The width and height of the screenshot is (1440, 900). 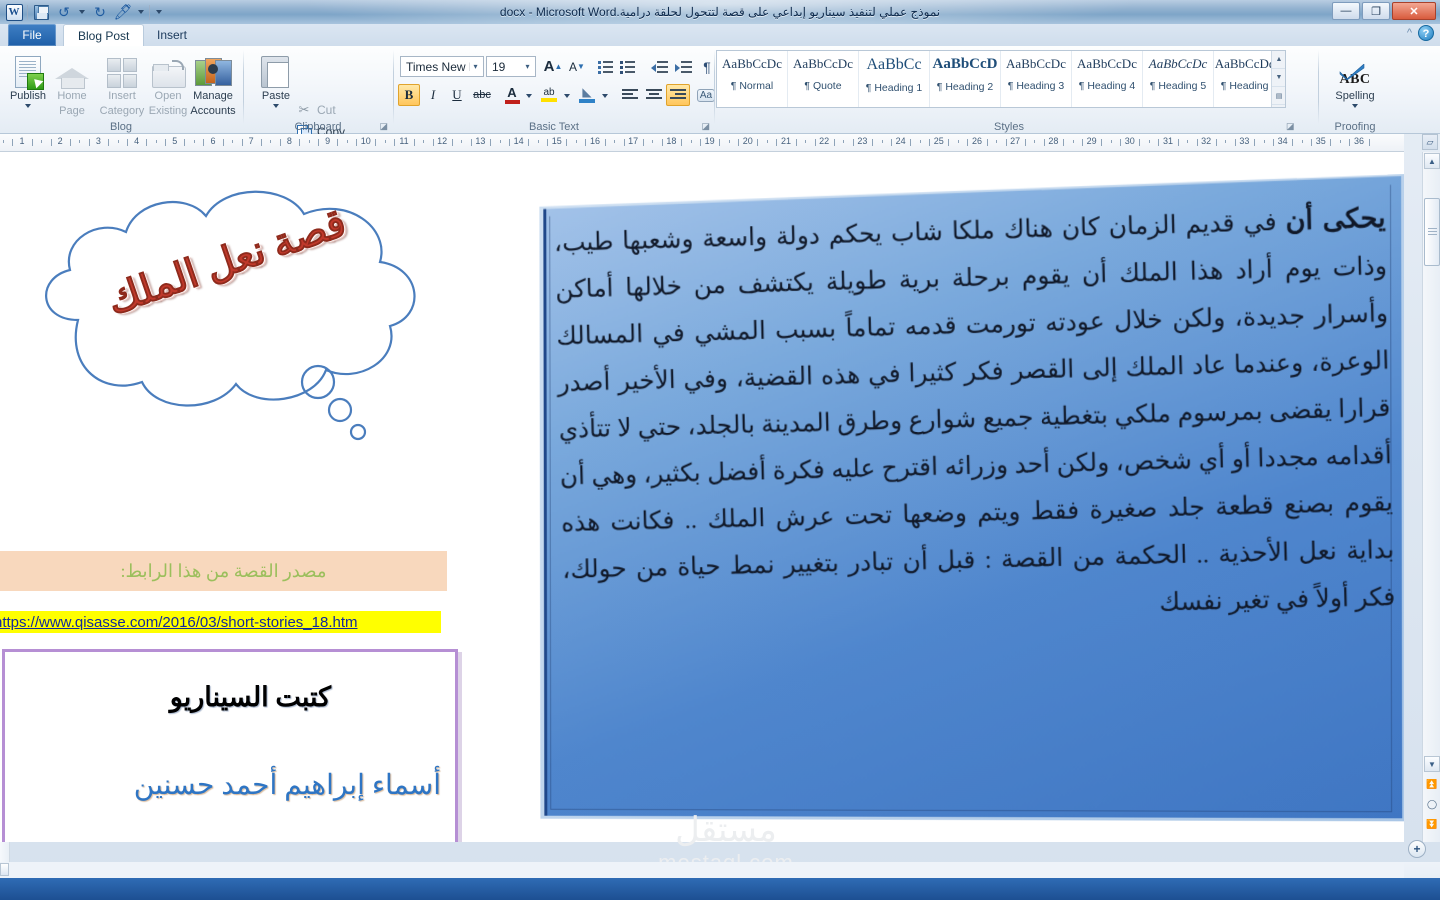 I want to click on shrink-font-icon: A ▼, so click(x=577, y=66).